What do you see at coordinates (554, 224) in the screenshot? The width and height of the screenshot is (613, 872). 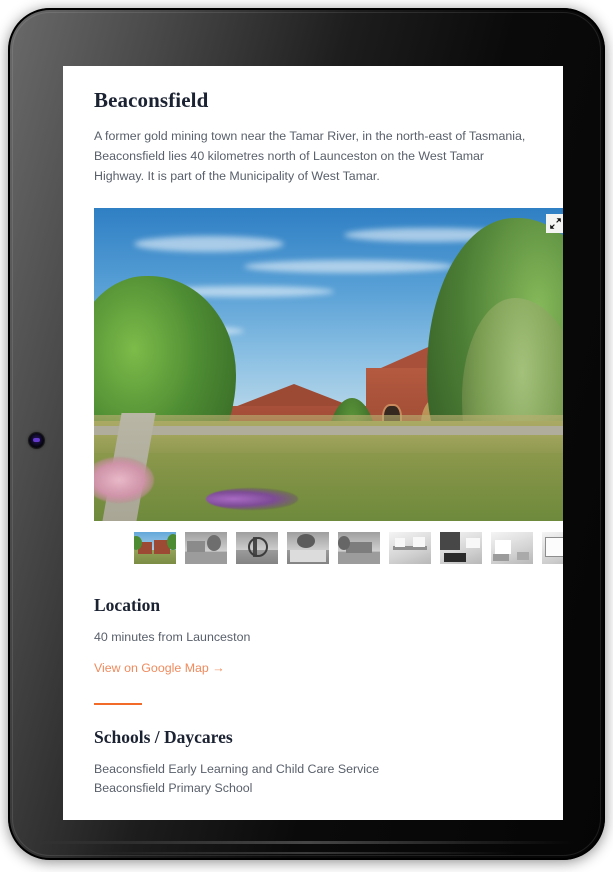 I see `expand-fullscreen-icon` at bounding box center [554, 224].